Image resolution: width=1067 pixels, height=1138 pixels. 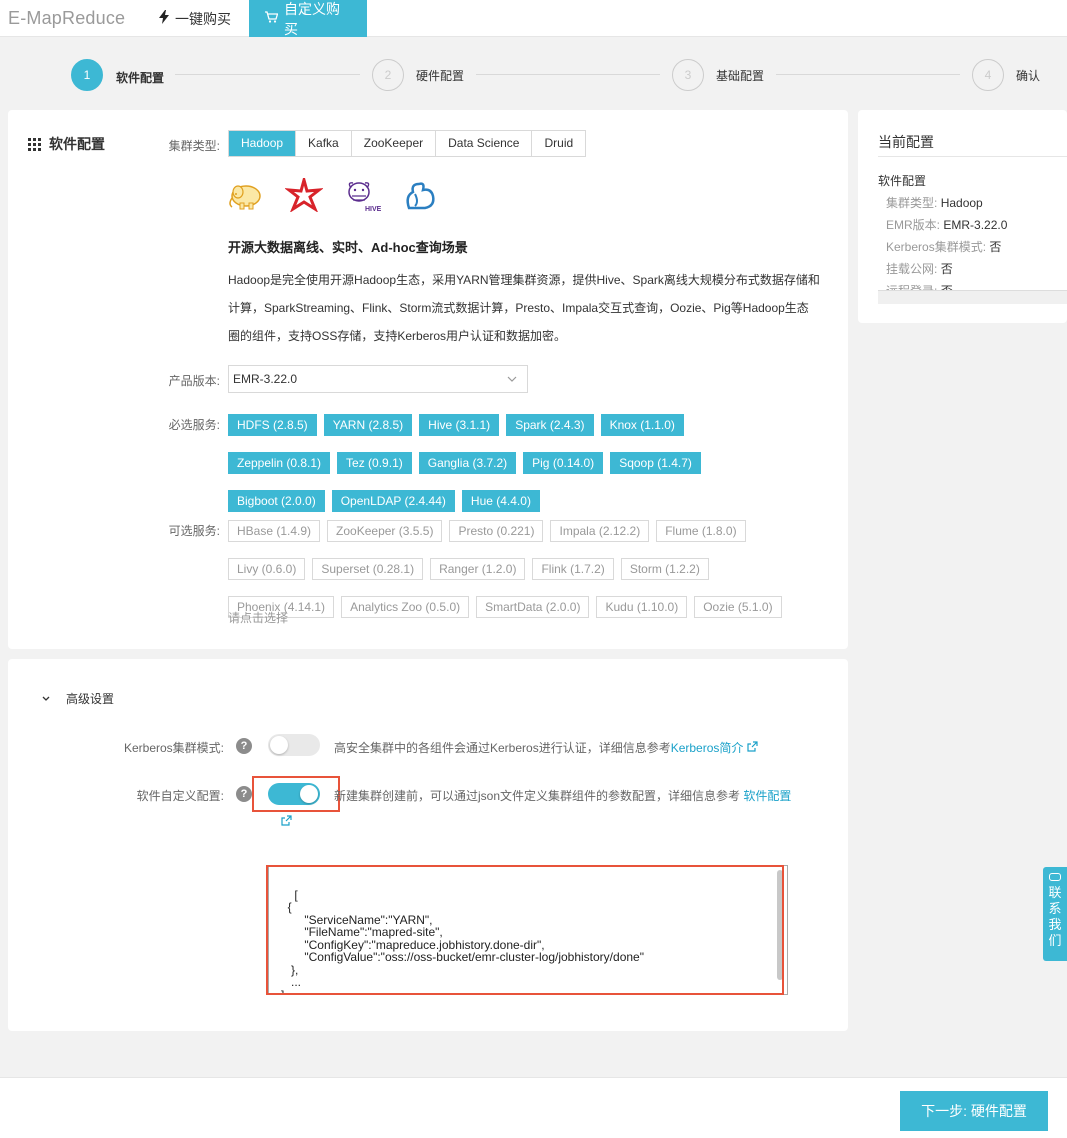 What do you see at coordinates (258, 618) in the screenshot?
I see `optional-hint: 请点击选择` at bounding box center [258, 618].